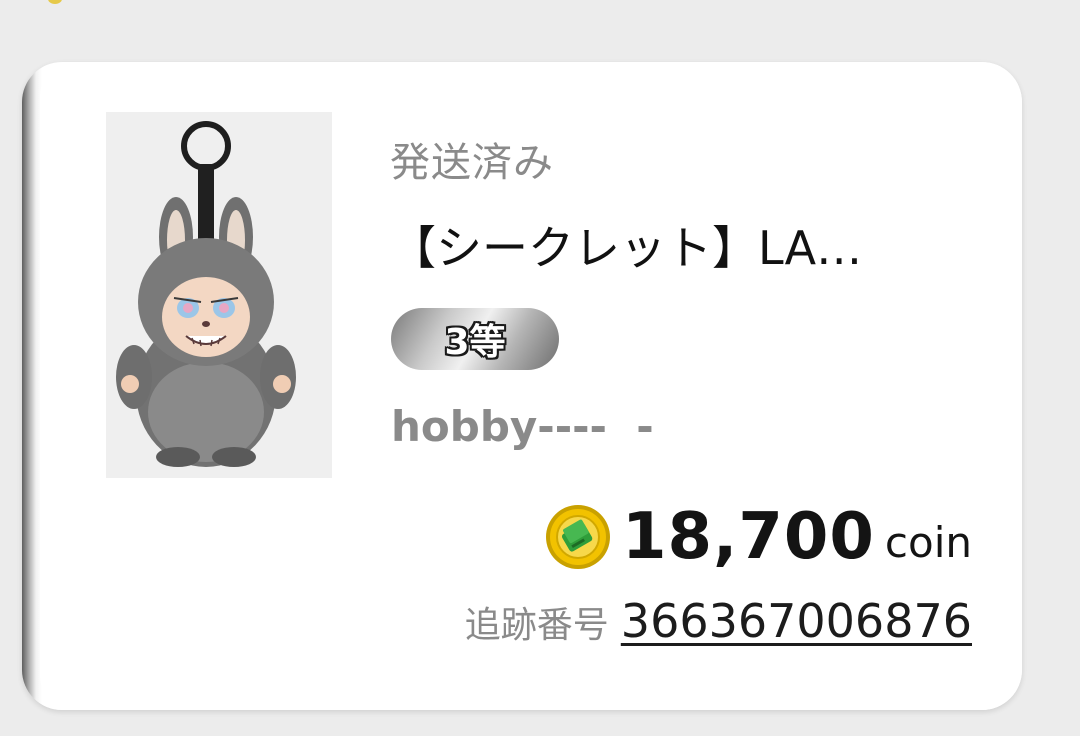  What do you see at coordinates (522, 426) in the screenshot?
I see `seller-name: hobby---- -` at bounding box center [522, 426].